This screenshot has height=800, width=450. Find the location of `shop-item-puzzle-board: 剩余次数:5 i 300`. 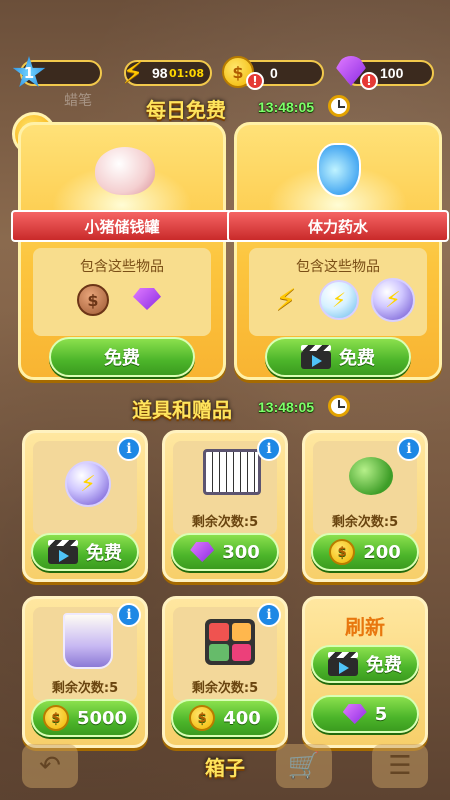

shop-item-puzzle-board: 剩余次数:5 i 300 is located at coordinates (225, 506).